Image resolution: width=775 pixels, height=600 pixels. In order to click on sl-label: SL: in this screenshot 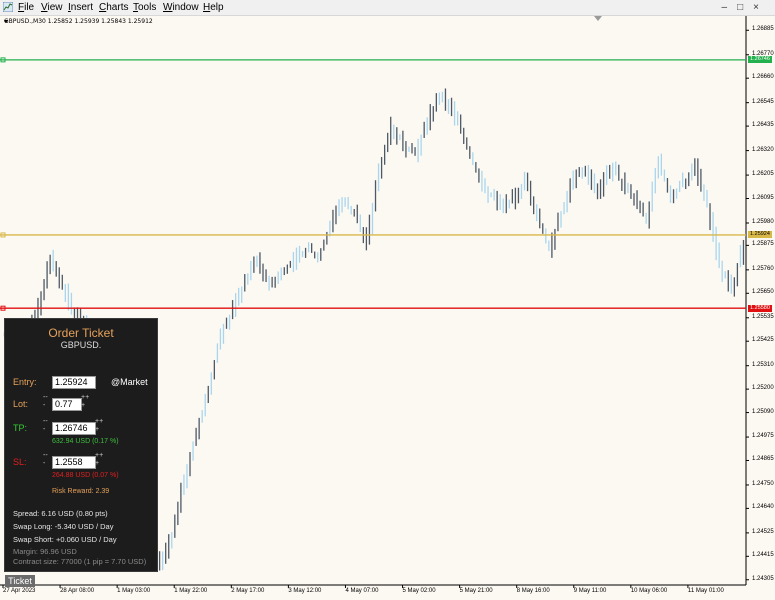, I will do `click(20, 462)`.